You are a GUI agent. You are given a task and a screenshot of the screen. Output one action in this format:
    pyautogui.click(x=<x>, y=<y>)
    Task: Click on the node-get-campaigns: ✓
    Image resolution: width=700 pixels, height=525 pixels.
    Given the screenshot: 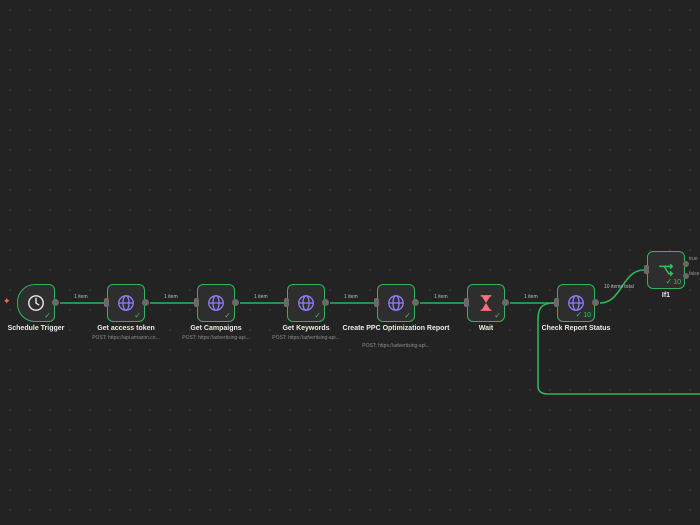 What is the action you would take?
    pyautogui.click(x=216, y=303)
    